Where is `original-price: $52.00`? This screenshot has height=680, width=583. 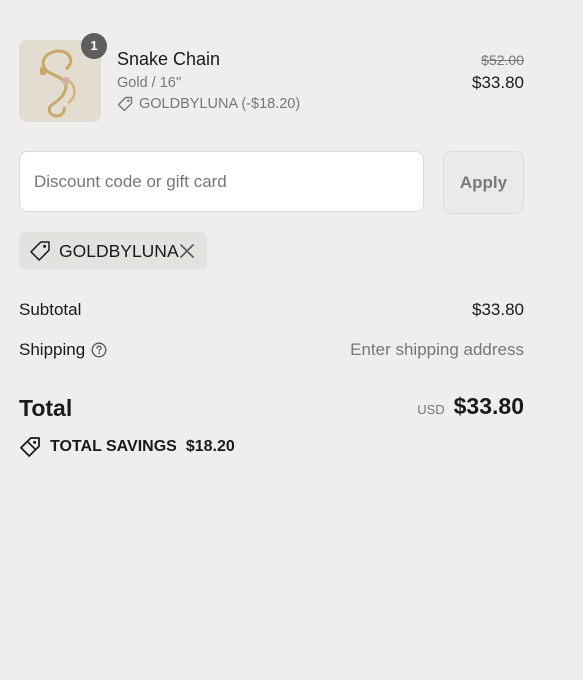
original-price: $52.00 is located at coordinates (502, 60).